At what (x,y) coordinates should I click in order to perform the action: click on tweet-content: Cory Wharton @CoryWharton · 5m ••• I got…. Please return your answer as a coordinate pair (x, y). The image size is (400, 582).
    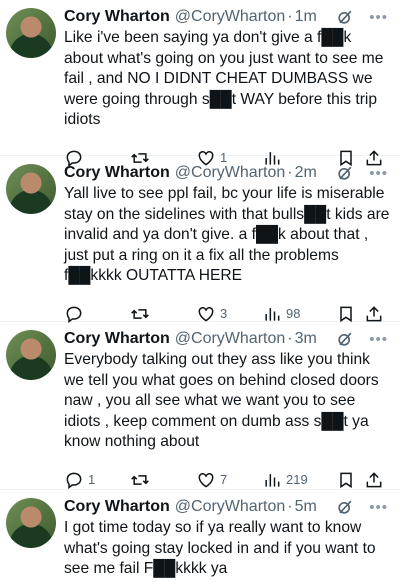
    Looking at the image, I should click on (228, 539).